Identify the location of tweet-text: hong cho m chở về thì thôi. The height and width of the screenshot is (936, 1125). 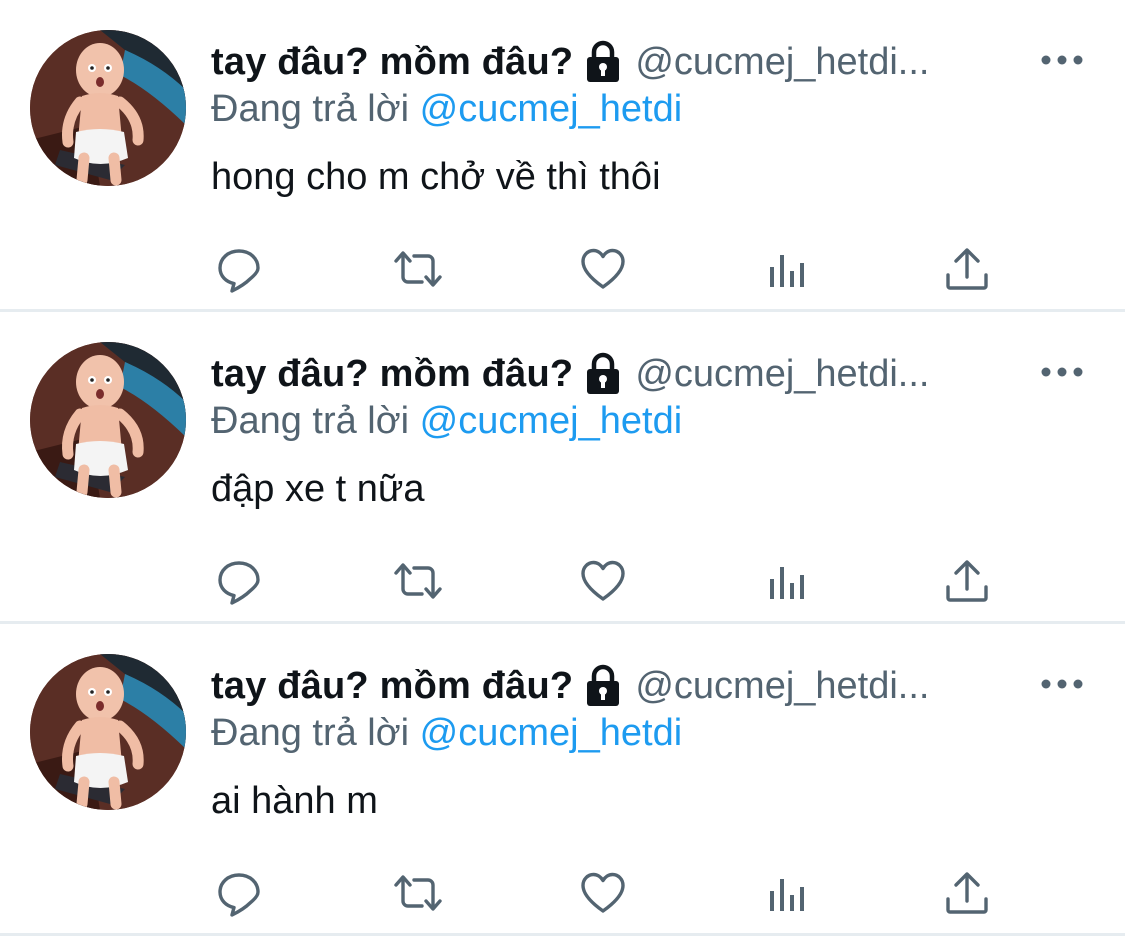
(436, 177).